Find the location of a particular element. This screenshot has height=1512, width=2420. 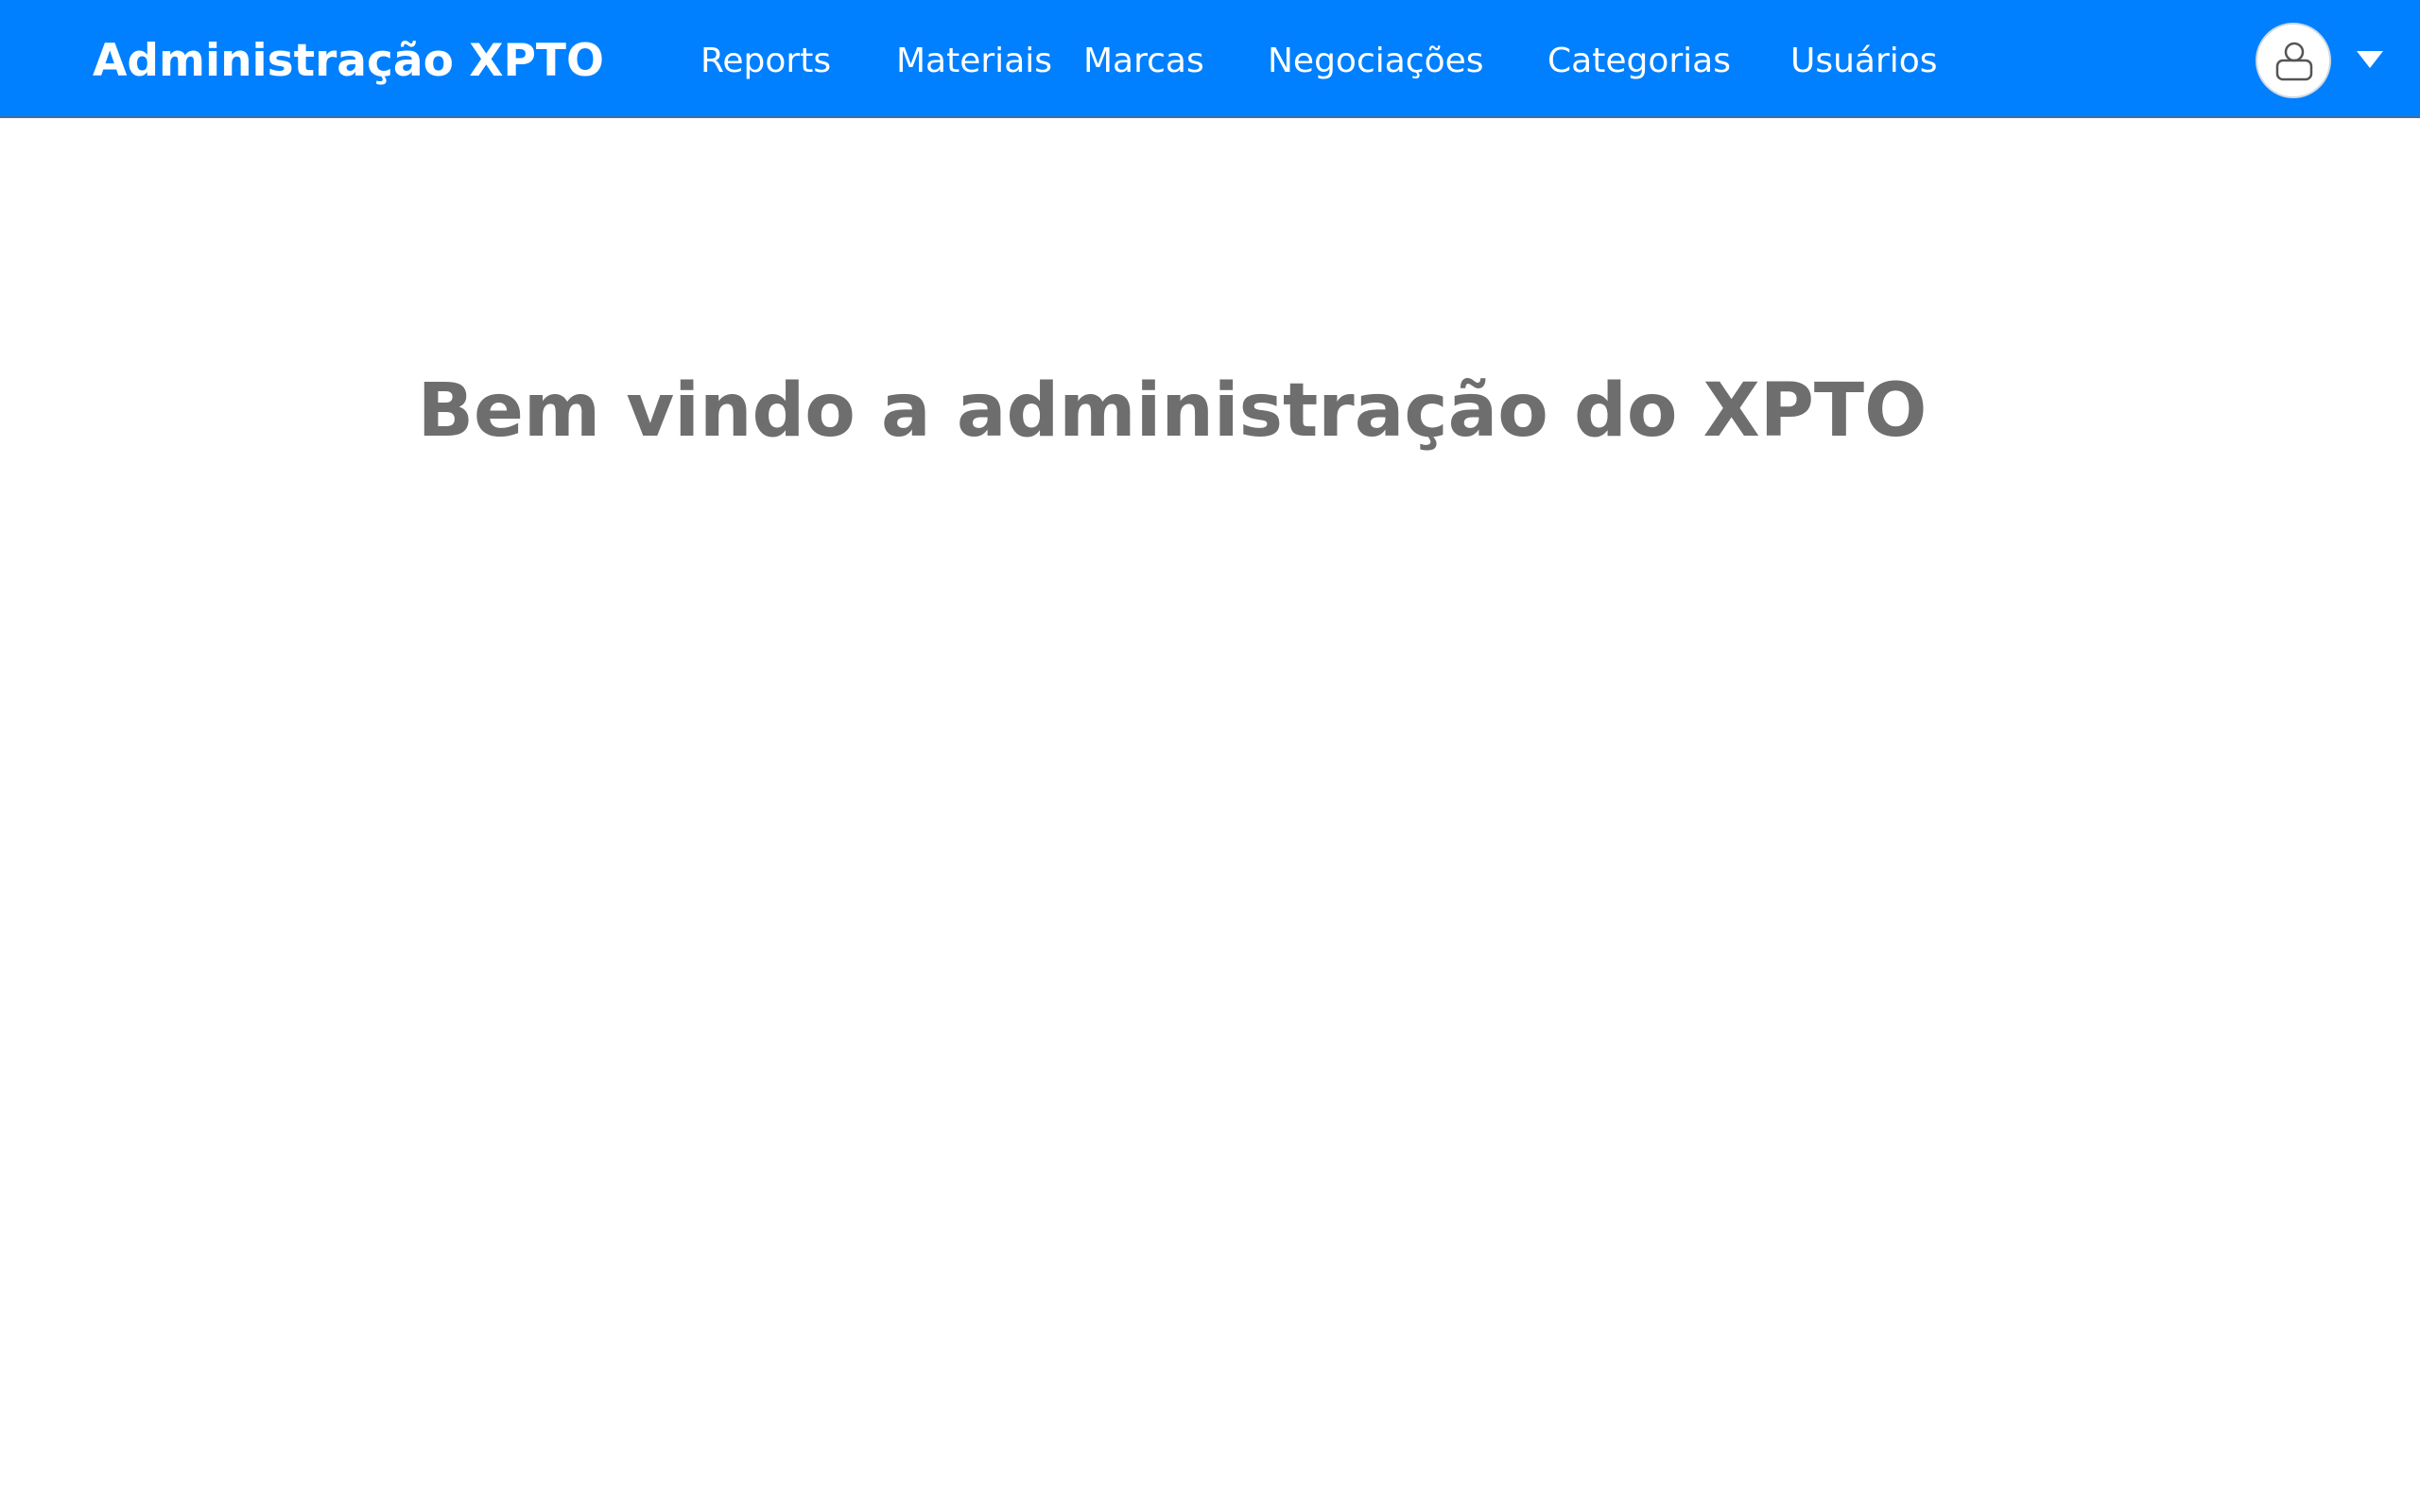

nav-link-categorias: Categorias is located at coordinates (1639, 59).